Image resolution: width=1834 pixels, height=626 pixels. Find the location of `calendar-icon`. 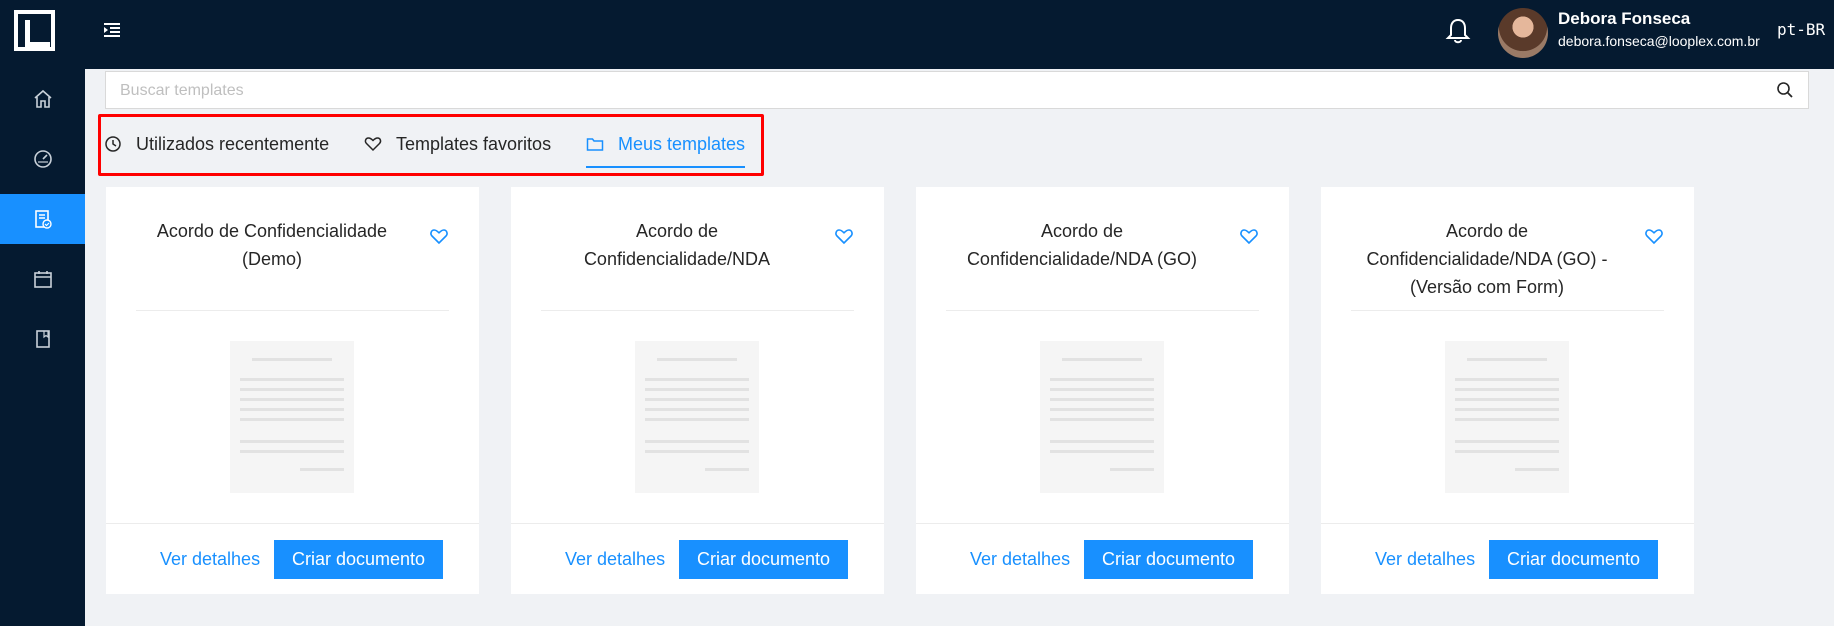

calendar-icon is located at coordinates (42, 279).